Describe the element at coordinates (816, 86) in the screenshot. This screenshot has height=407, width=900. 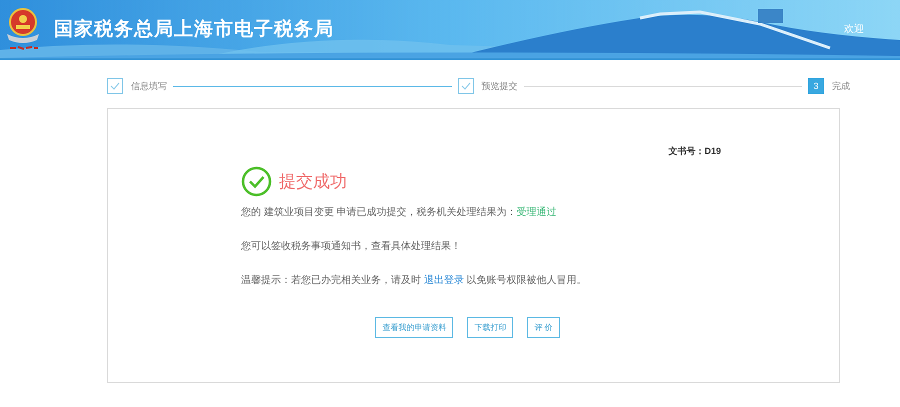
I see `step-number: 3` at that location.